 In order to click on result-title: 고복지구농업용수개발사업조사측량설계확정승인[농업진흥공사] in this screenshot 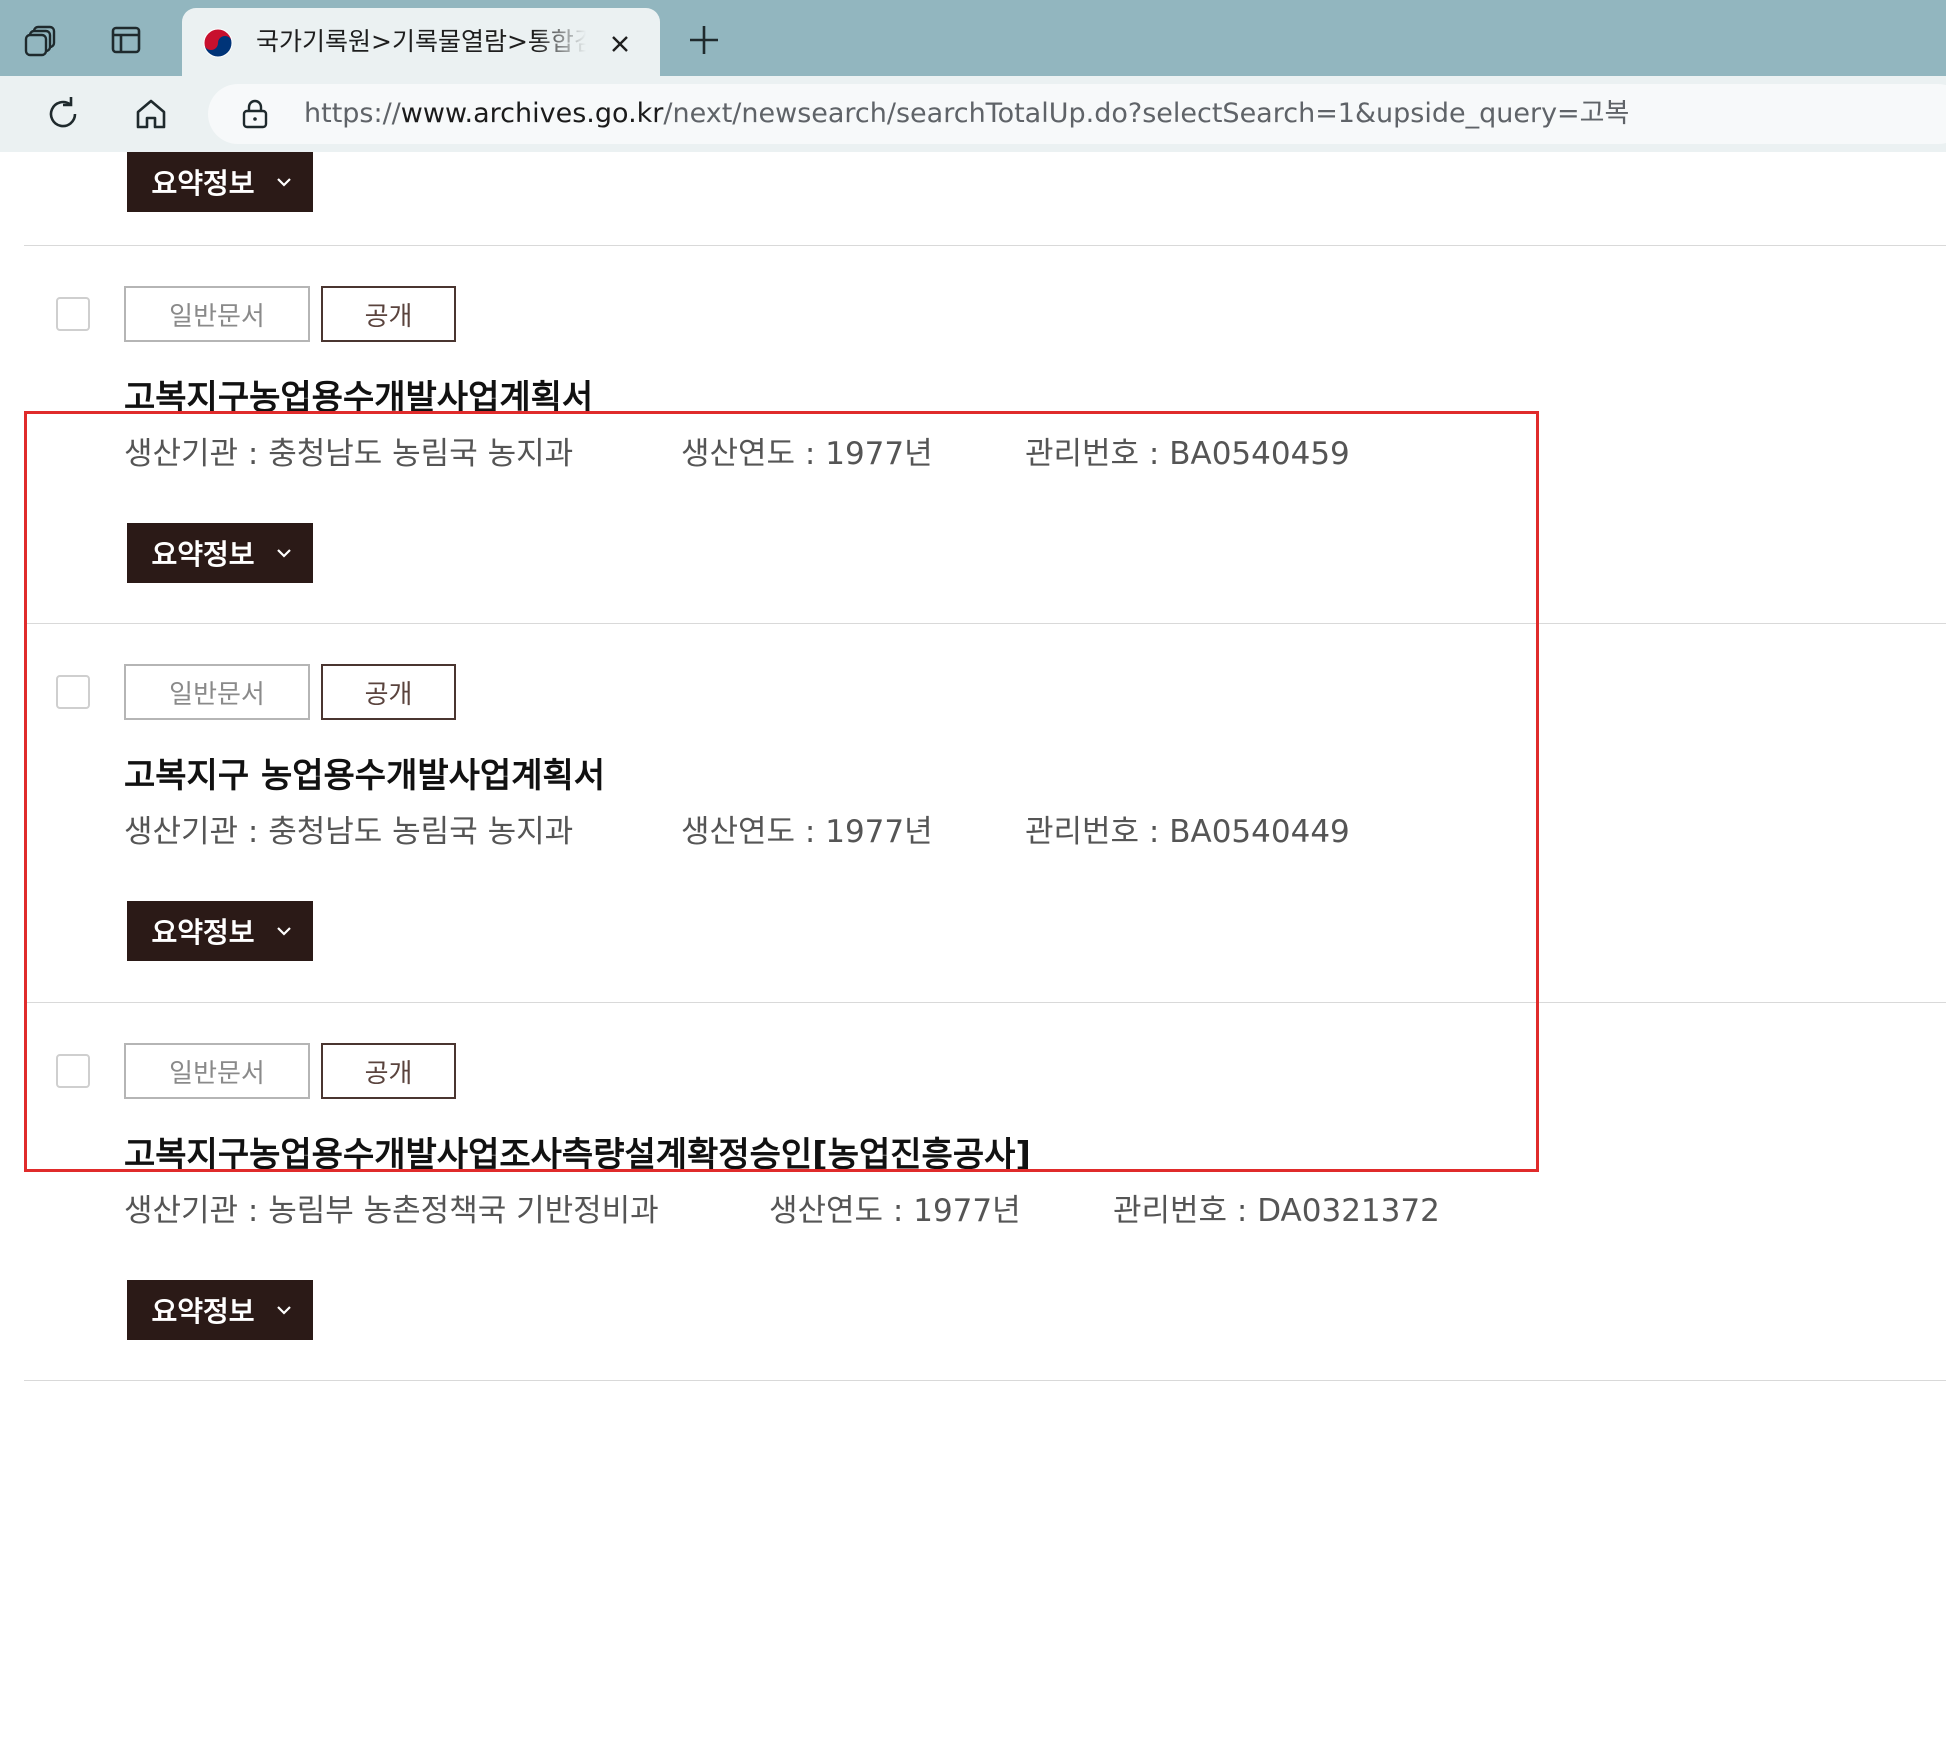, I will do `click(577, 1155)`.